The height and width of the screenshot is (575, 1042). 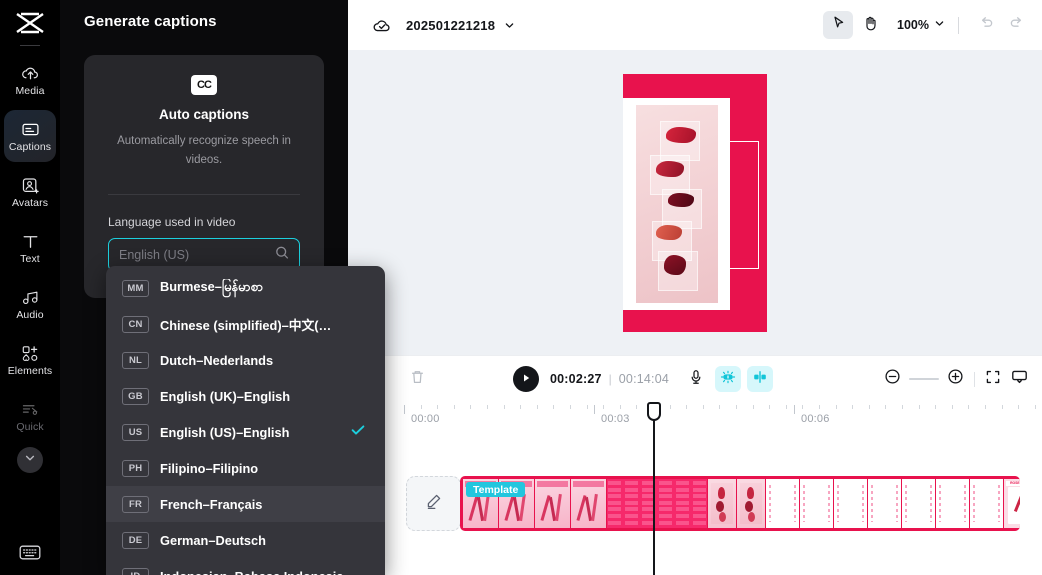 I want to click on language-option: MM Burmese–မြန်မာစာ, so click(x=245, y=288).